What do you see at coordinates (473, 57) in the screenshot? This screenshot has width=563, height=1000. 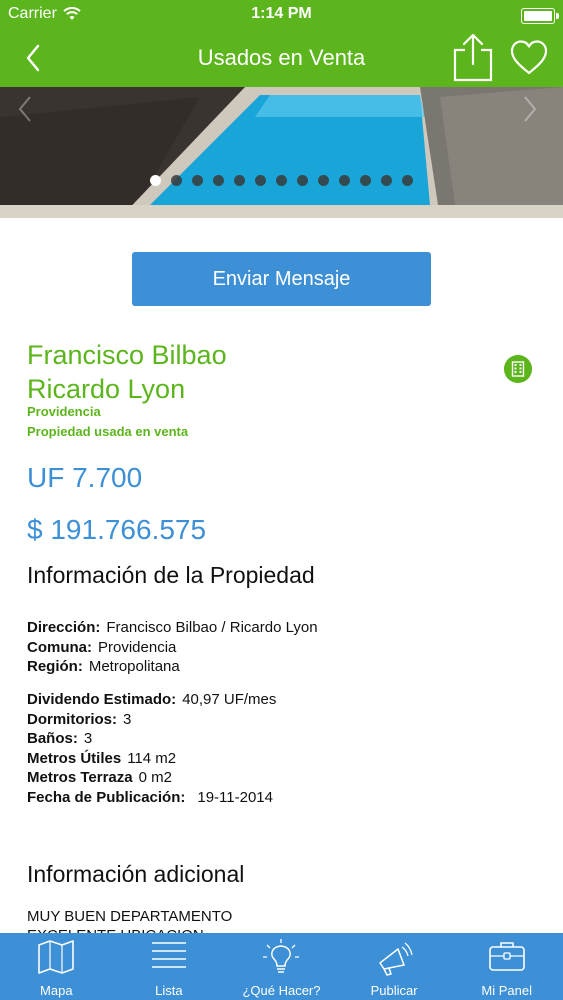 I see `share-icon` at bounding box center [473, 57].